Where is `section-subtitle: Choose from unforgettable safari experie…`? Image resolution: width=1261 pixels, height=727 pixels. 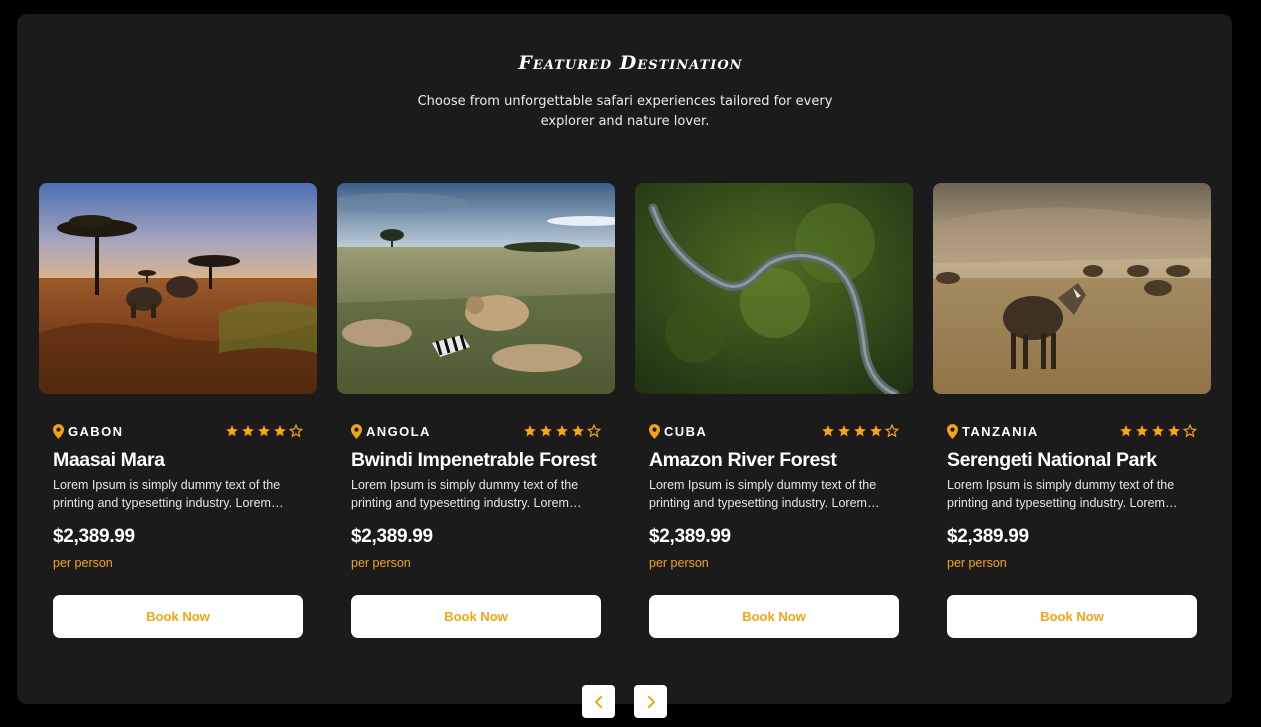
section-subtitle: Choose from unforgettable safari experie… is located at coordinates (625, 112).